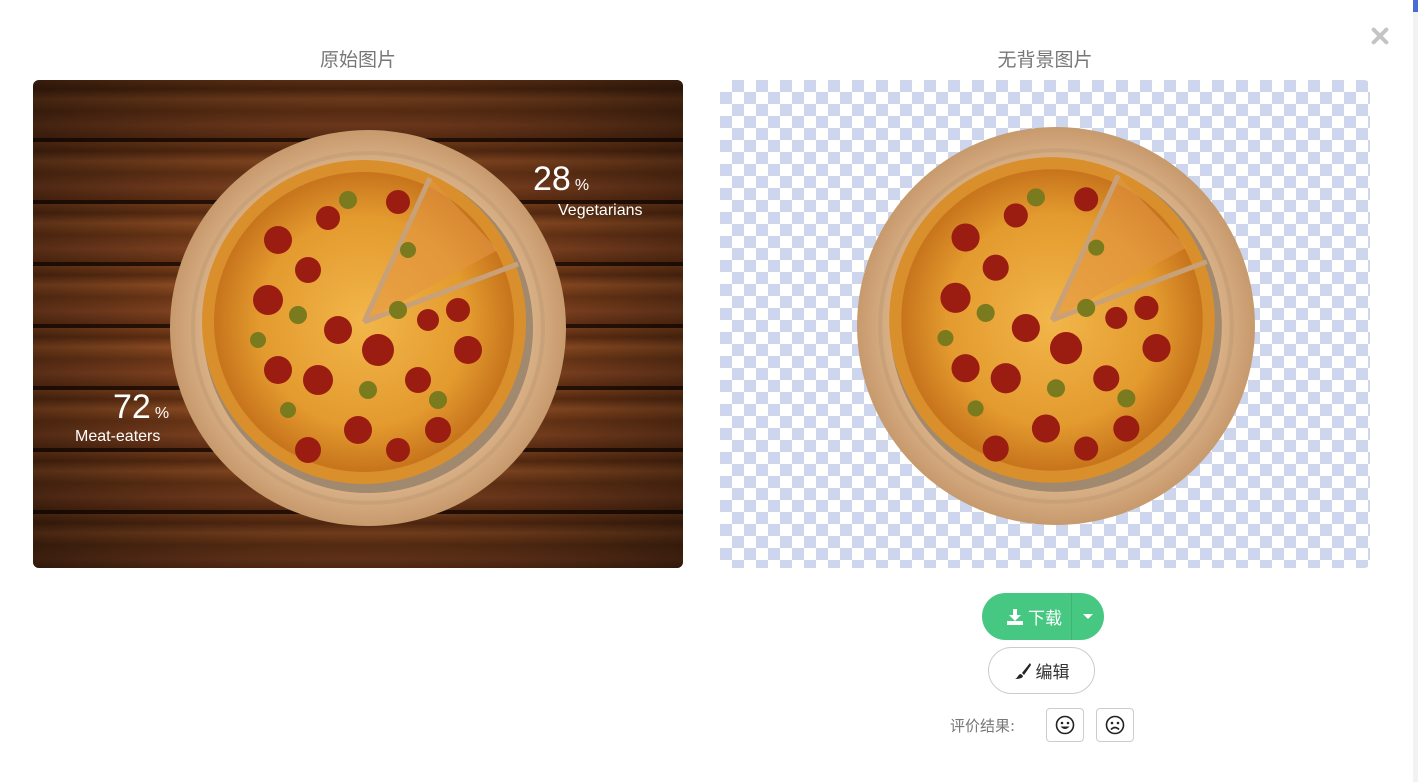 Image resolution: width=1418 pixels, height=782 pixels. I want to click on smile-icon, so click(1065, 725).